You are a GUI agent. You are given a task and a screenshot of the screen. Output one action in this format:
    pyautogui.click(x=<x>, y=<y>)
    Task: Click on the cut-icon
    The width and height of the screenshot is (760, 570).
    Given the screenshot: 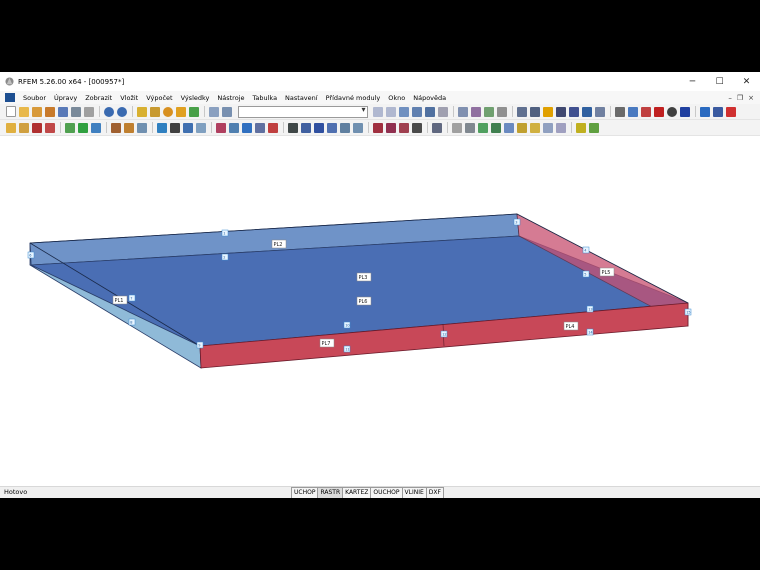 What is the action you would take?
    pyautogui.click(x=273, y=127)
    